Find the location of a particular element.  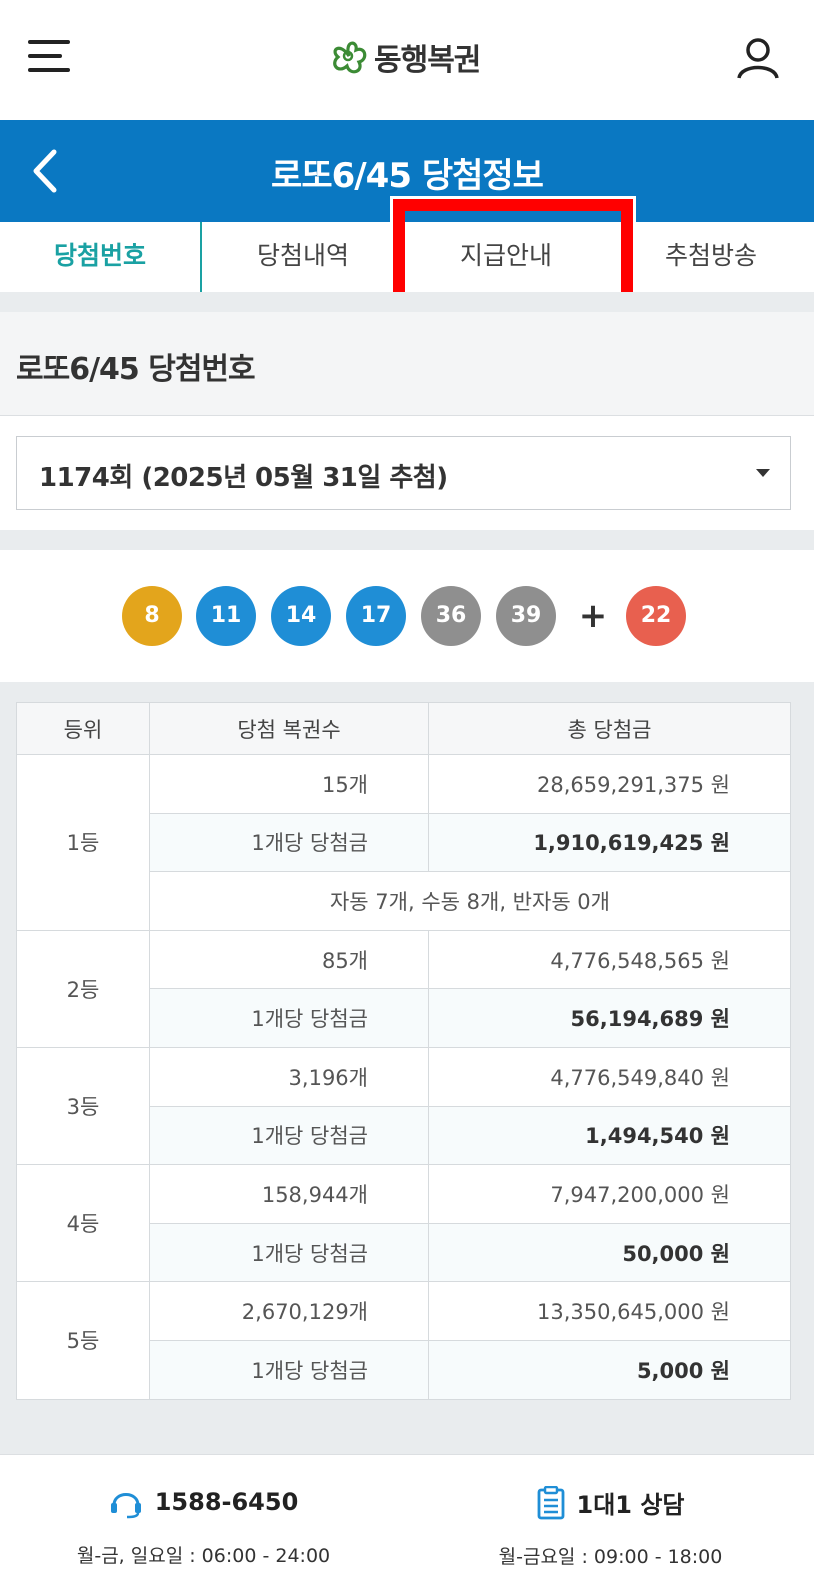

round-select: 1174회 (2025년 05월 31일 추첨) is located at coordinates (403, 473).